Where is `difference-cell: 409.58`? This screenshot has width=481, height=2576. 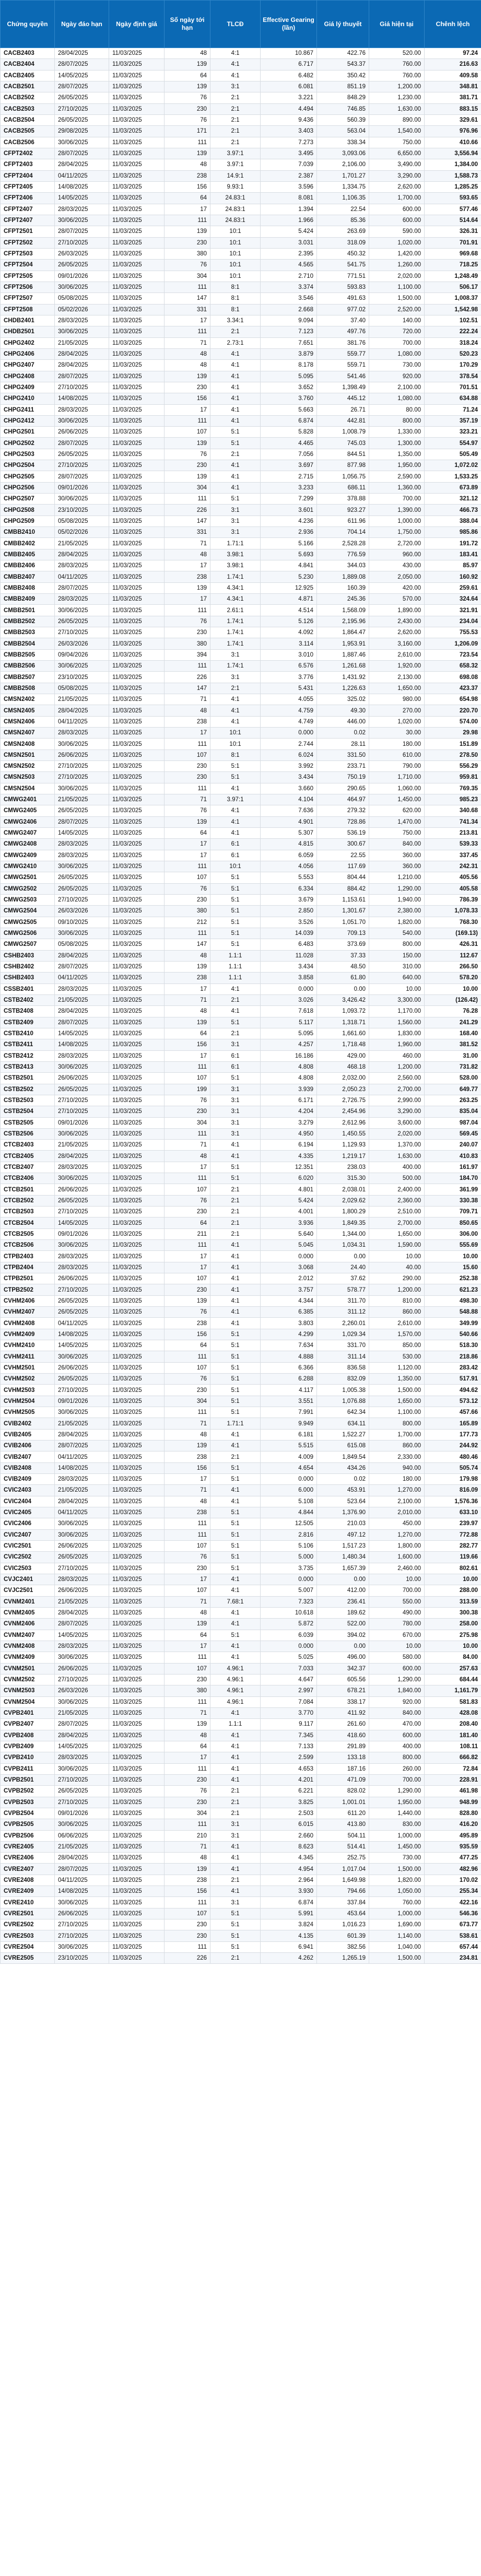 difference-cell: 409.58 is located at coordinates (452, 75).